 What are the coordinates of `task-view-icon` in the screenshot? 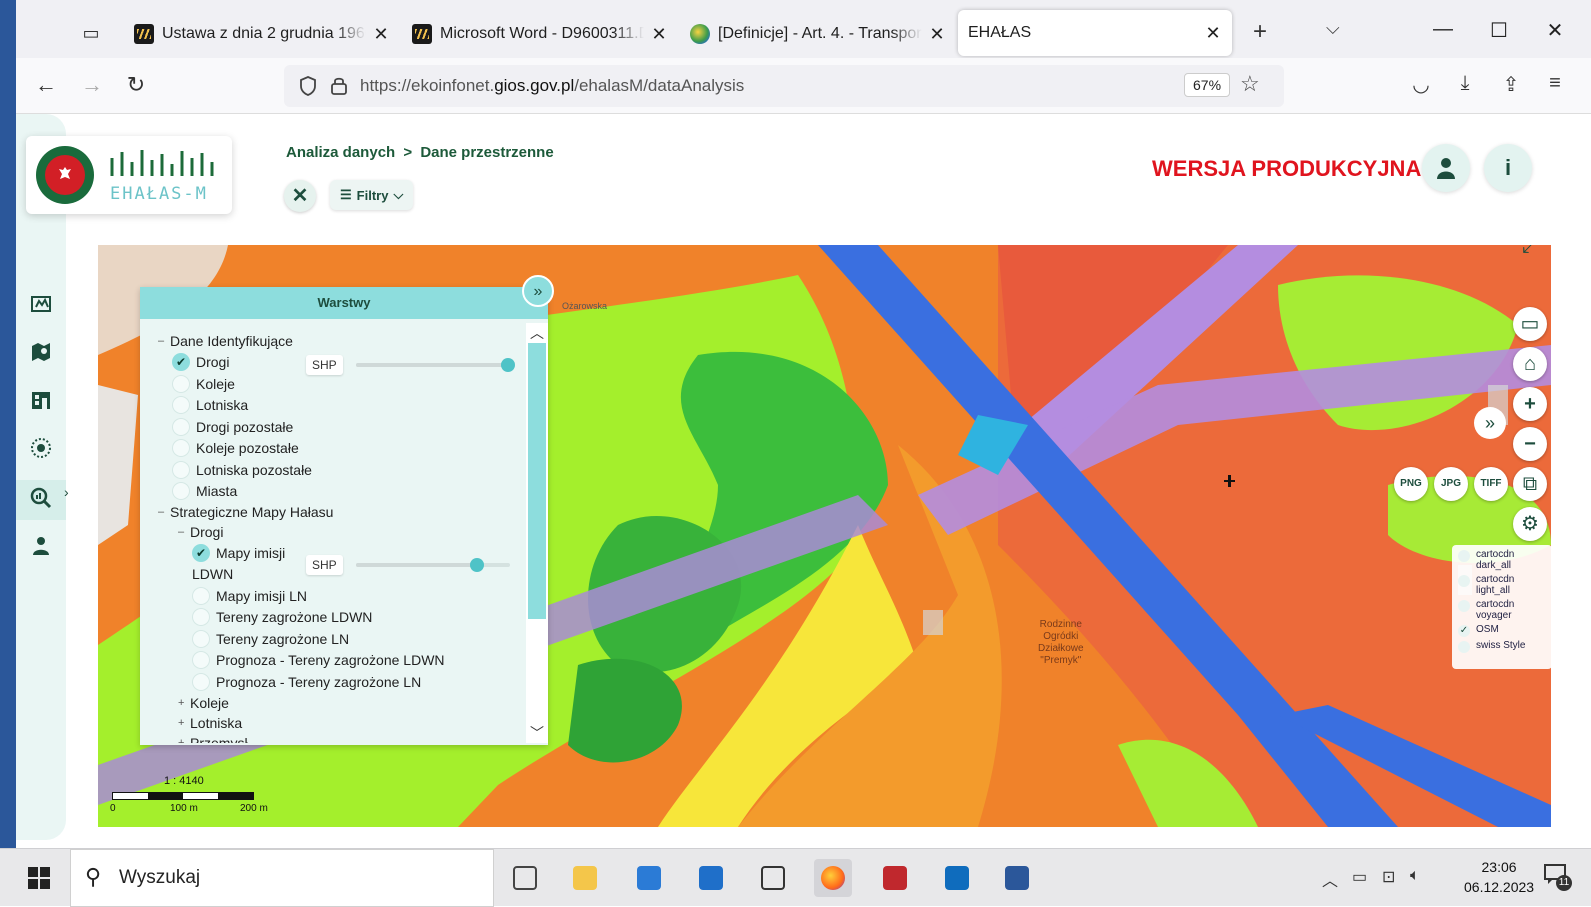 It's located at (525, 878).